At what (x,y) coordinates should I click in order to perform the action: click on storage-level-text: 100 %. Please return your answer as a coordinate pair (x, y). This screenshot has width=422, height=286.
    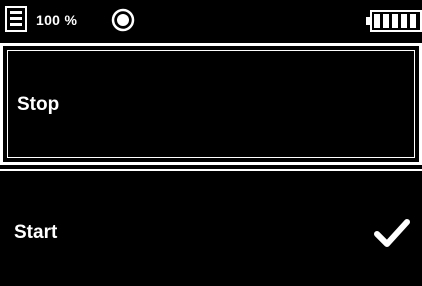
    Looking at the image, I should click on (57, 20).